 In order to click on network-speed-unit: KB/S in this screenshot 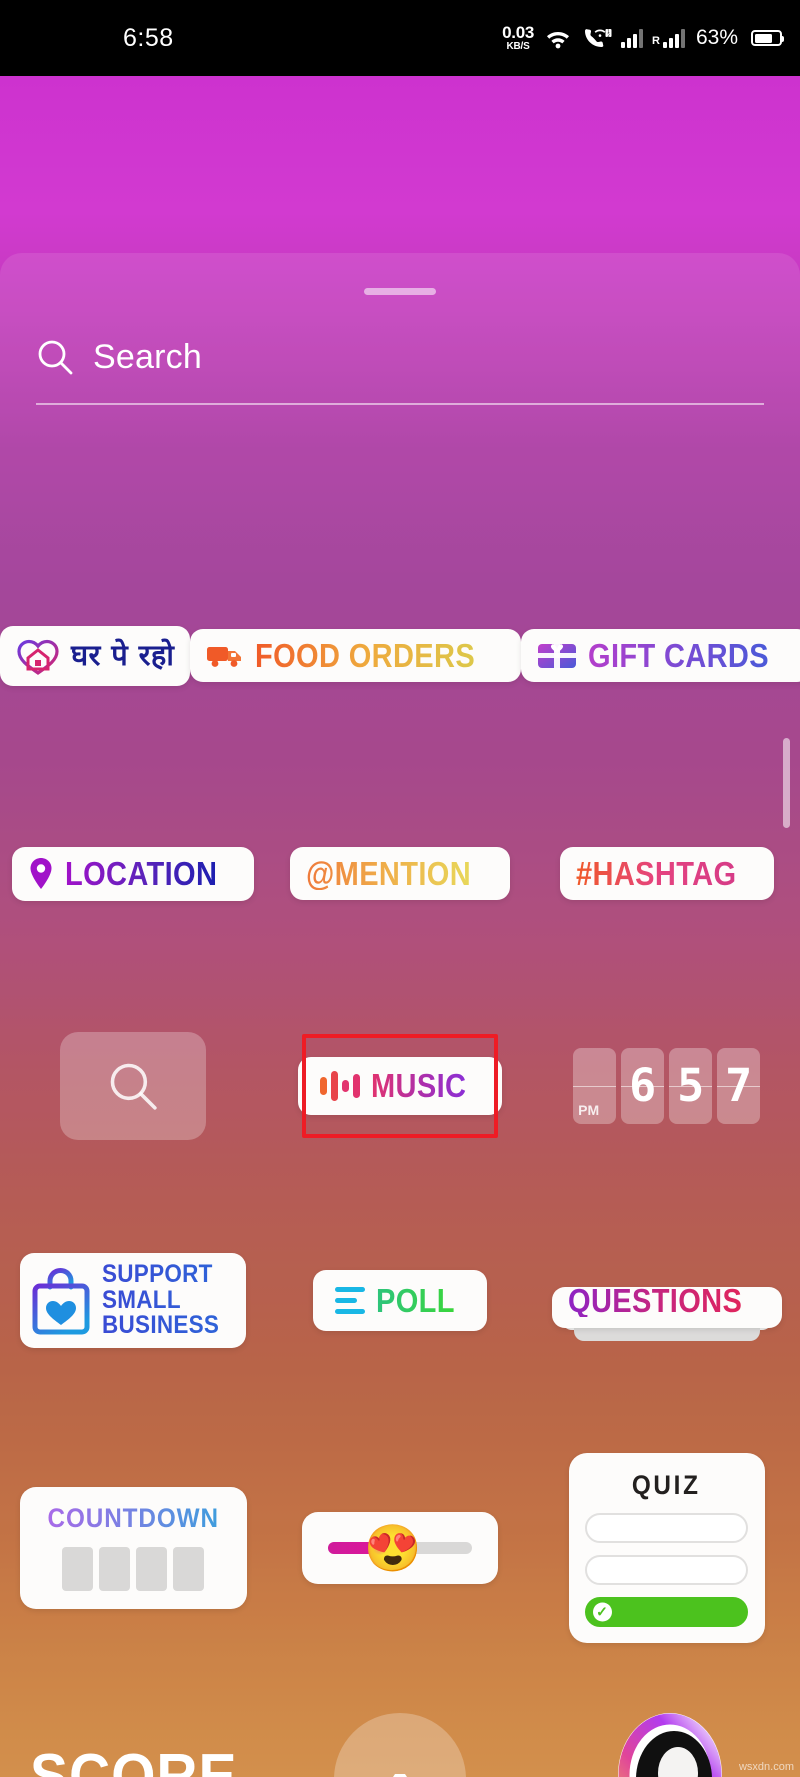, I will do `click(518, 46)`.